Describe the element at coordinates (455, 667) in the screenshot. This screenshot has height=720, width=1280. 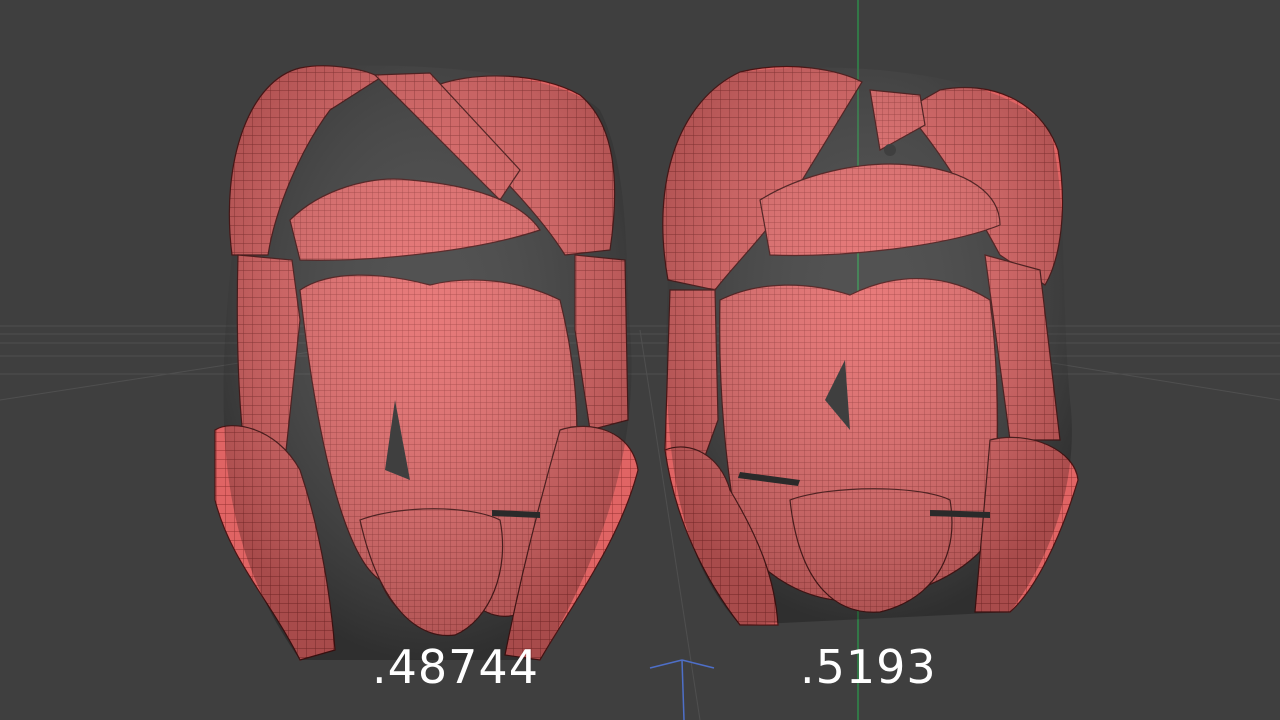
I see `model-label-left: .48744` at that location.